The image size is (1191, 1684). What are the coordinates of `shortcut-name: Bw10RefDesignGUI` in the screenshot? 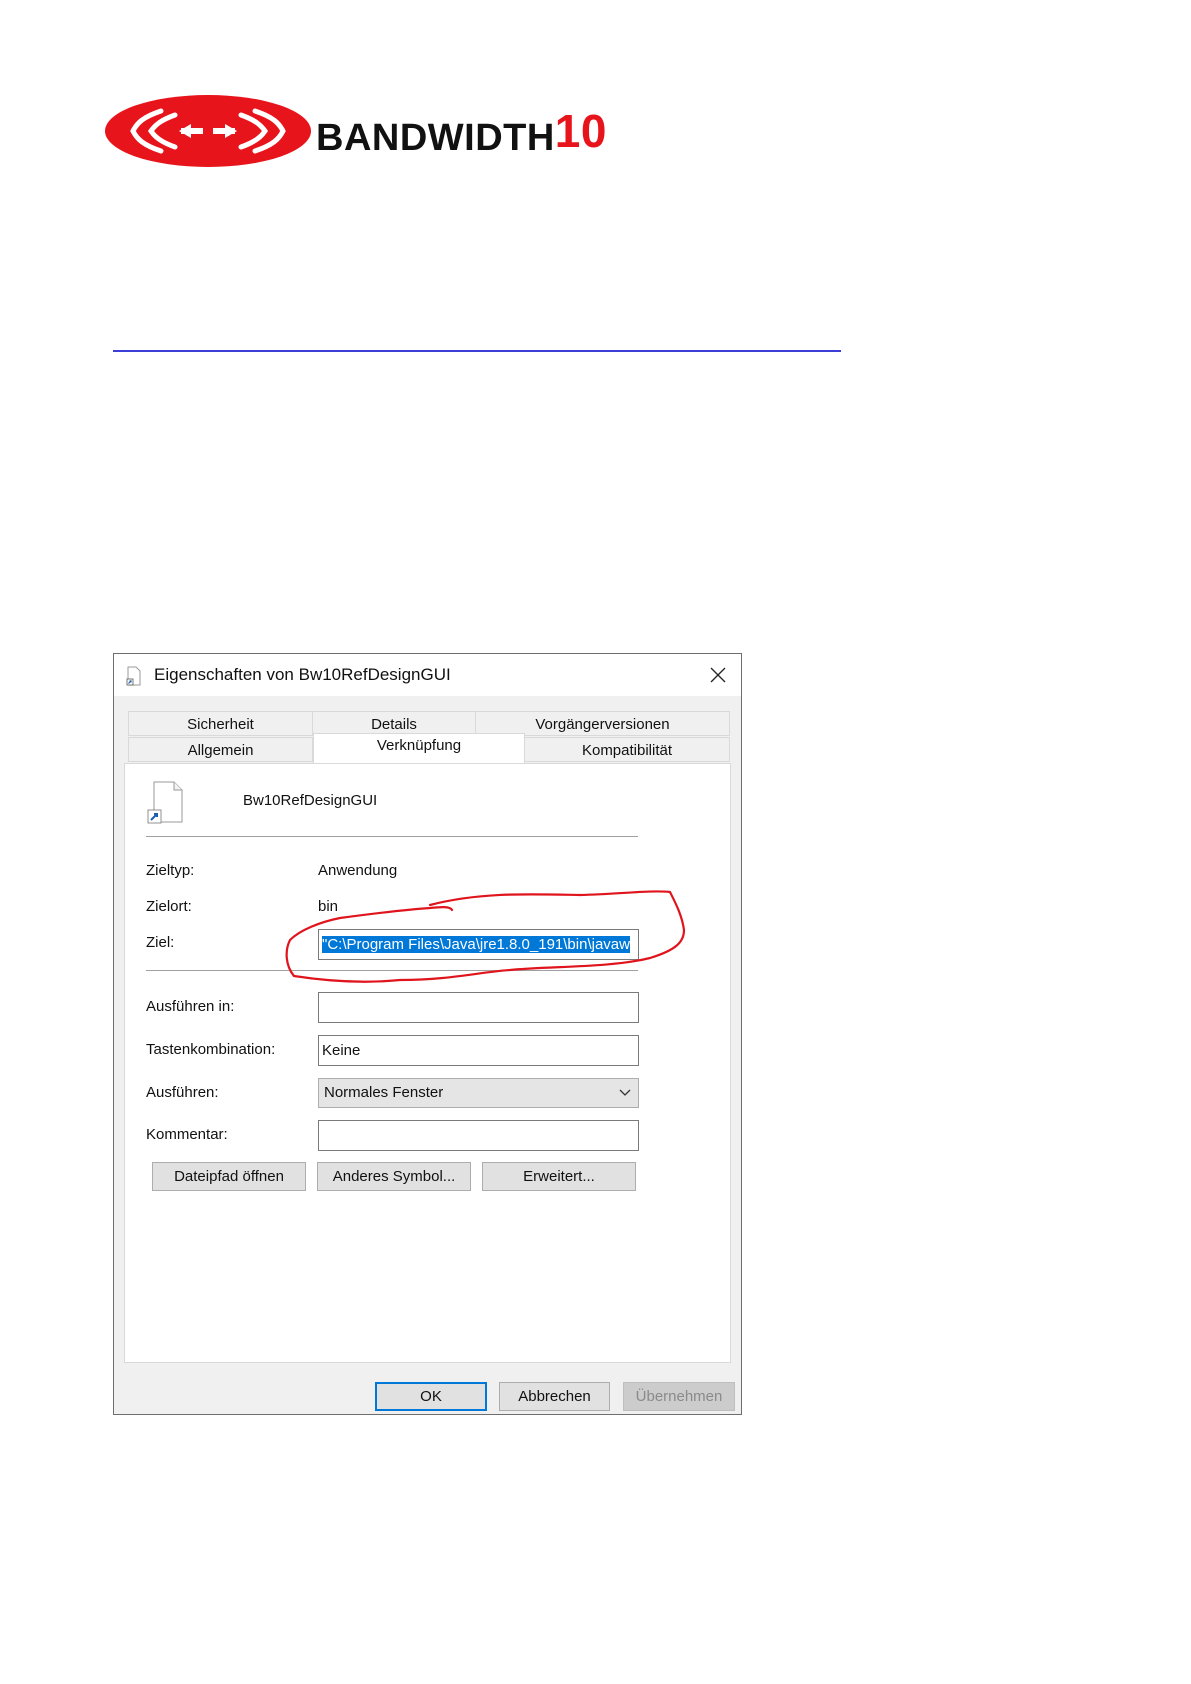 It's located at (310, 800).